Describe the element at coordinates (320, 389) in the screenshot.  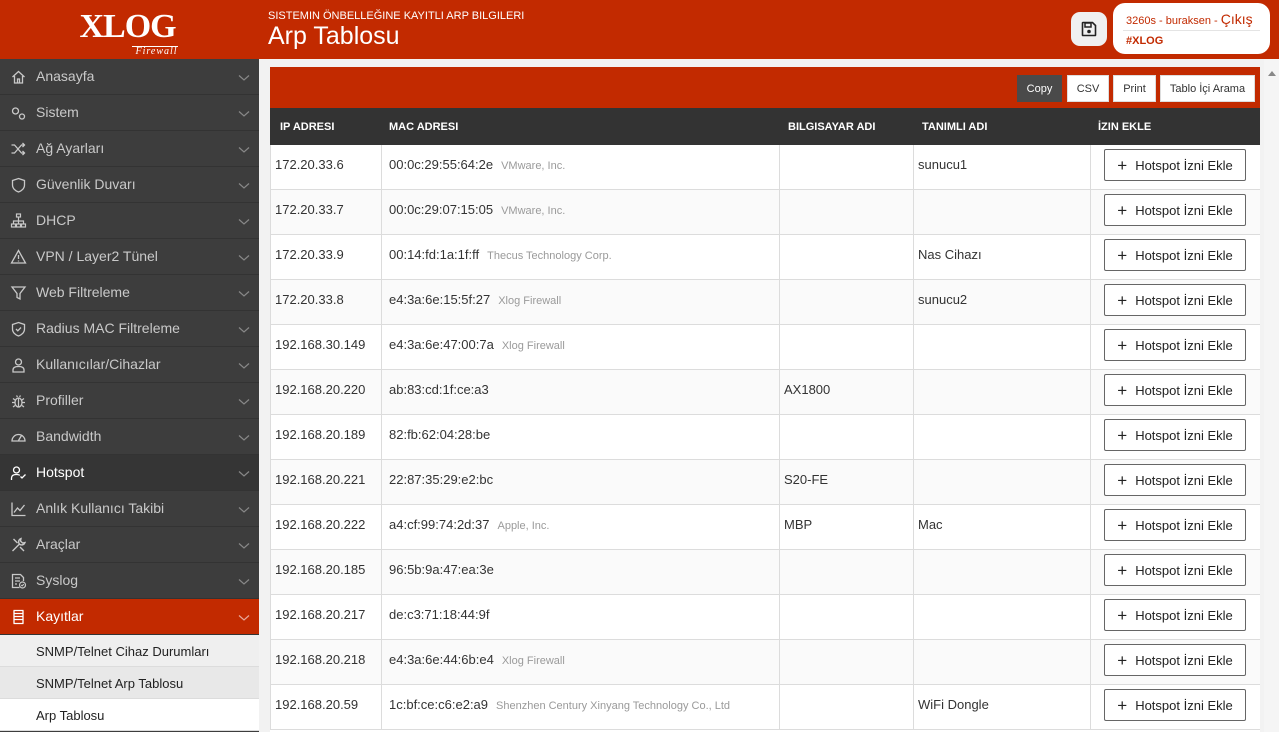
I see `ip-address: 192.168.20.220` at that location.